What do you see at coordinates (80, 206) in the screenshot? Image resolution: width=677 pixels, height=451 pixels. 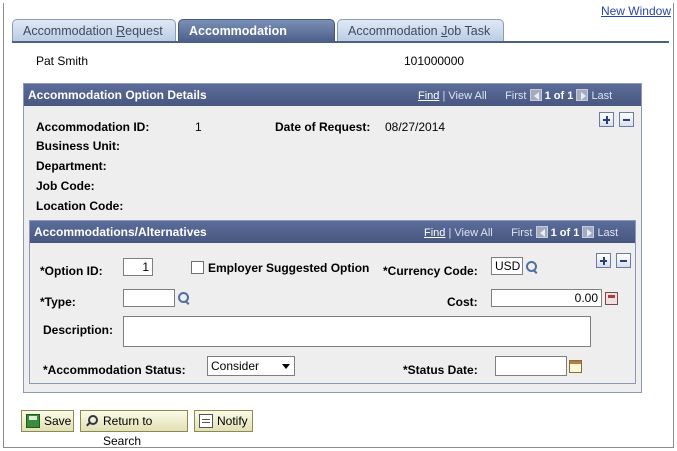 I see `location-code-label: Location Code:` at bounding box center [80, 206].